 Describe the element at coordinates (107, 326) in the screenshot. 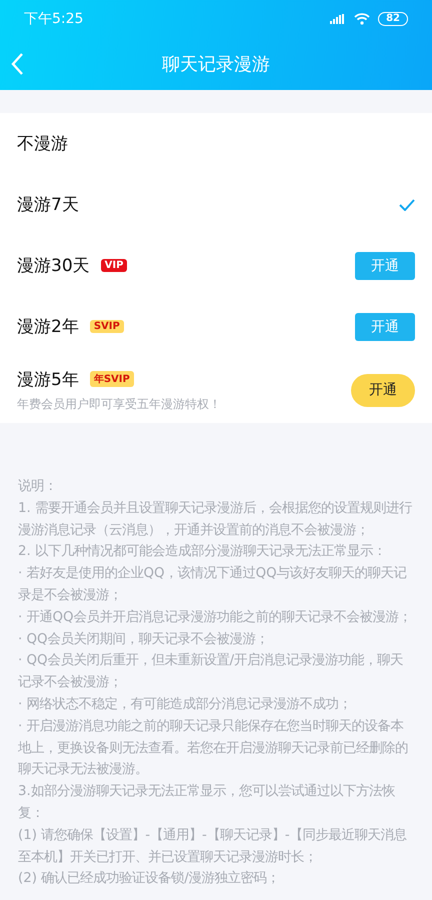

I see `membership-badge: SVIP` at that location.